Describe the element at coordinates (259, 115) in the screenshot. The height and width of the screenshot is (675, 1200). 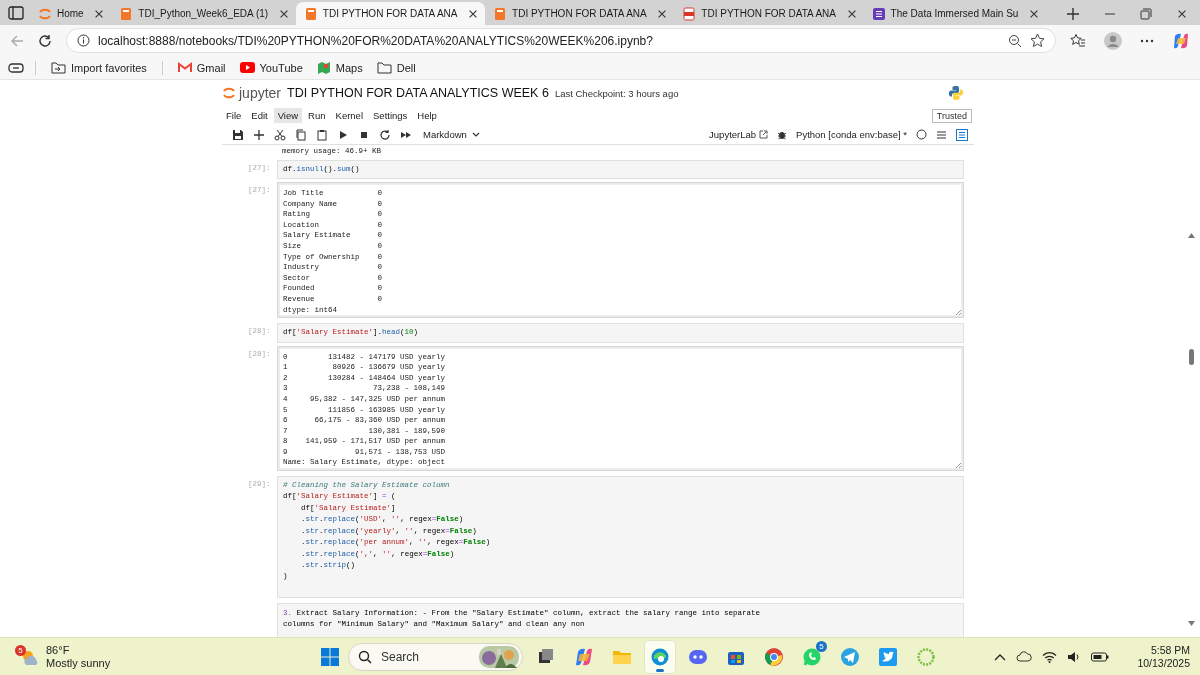
I see `menu-item: Edit` at that location.